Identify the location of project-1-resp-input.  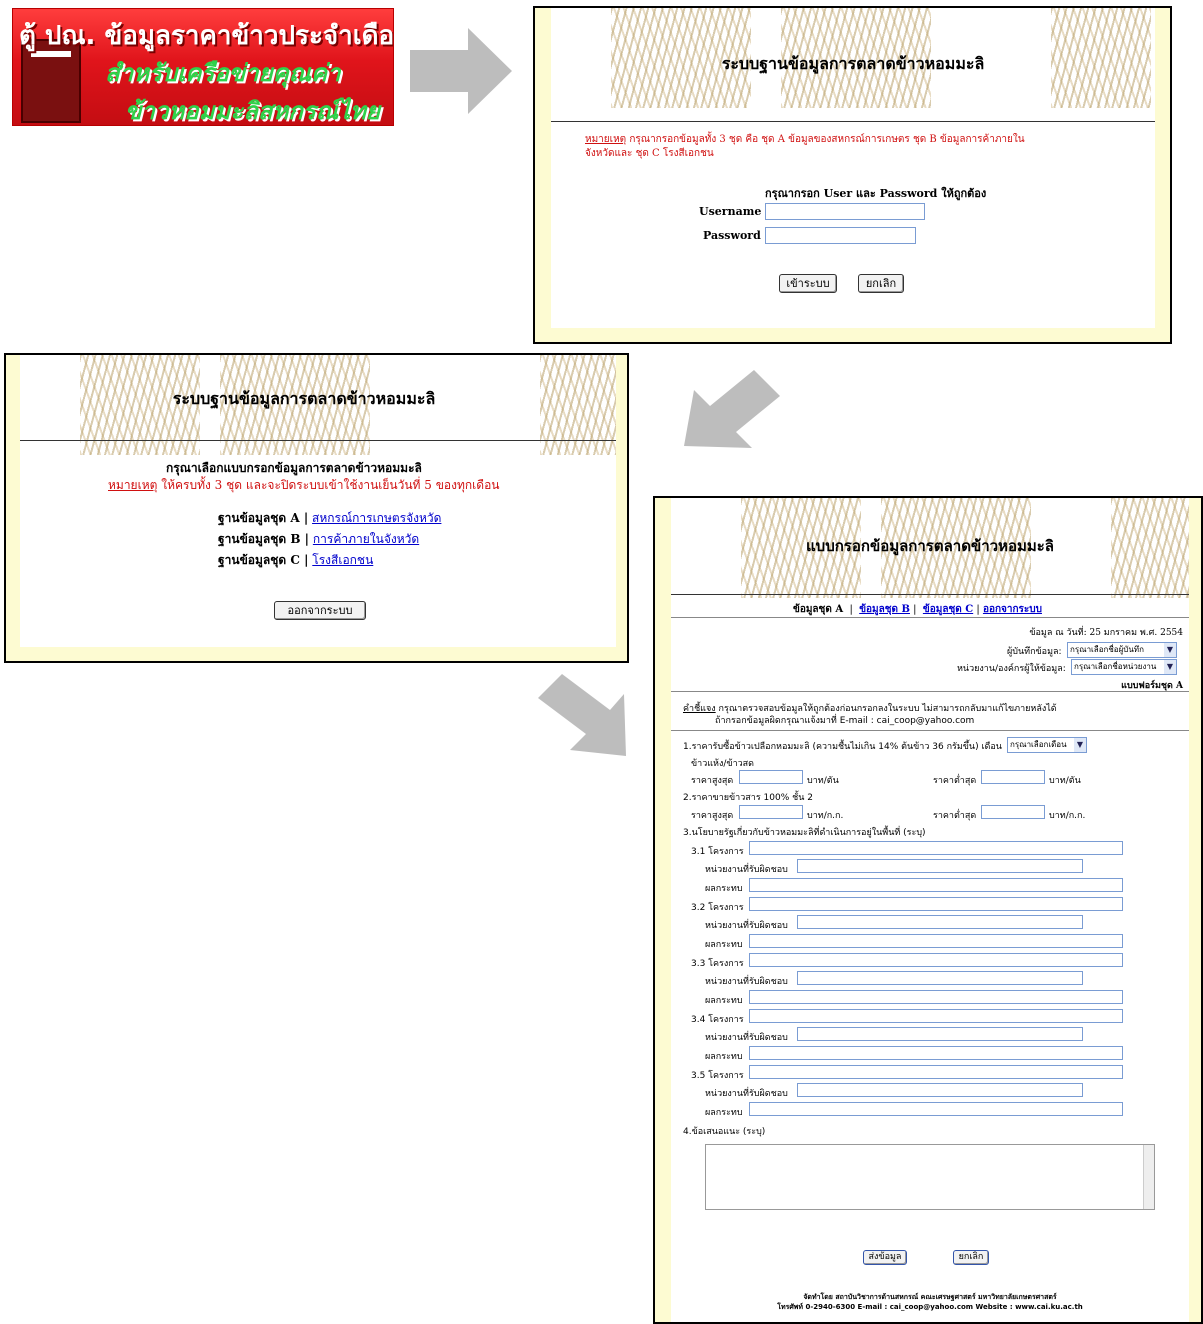
(940, 866).